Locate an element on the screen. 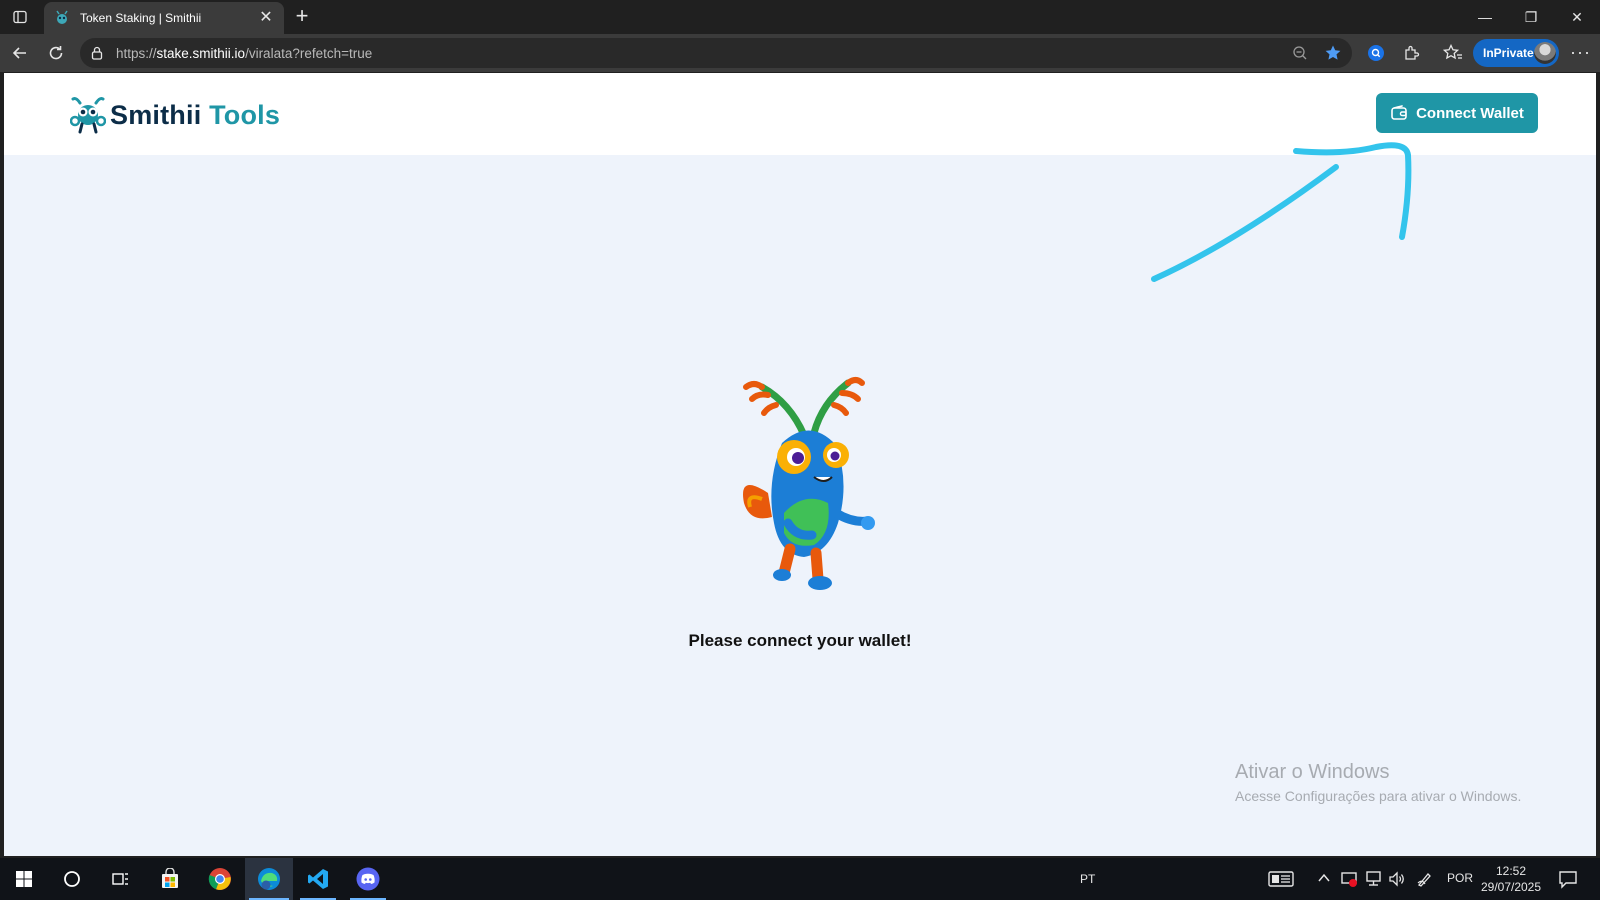  windows-taskbar: PT POR 12:52 29/07/2025 is located at coordinates (800, 879).